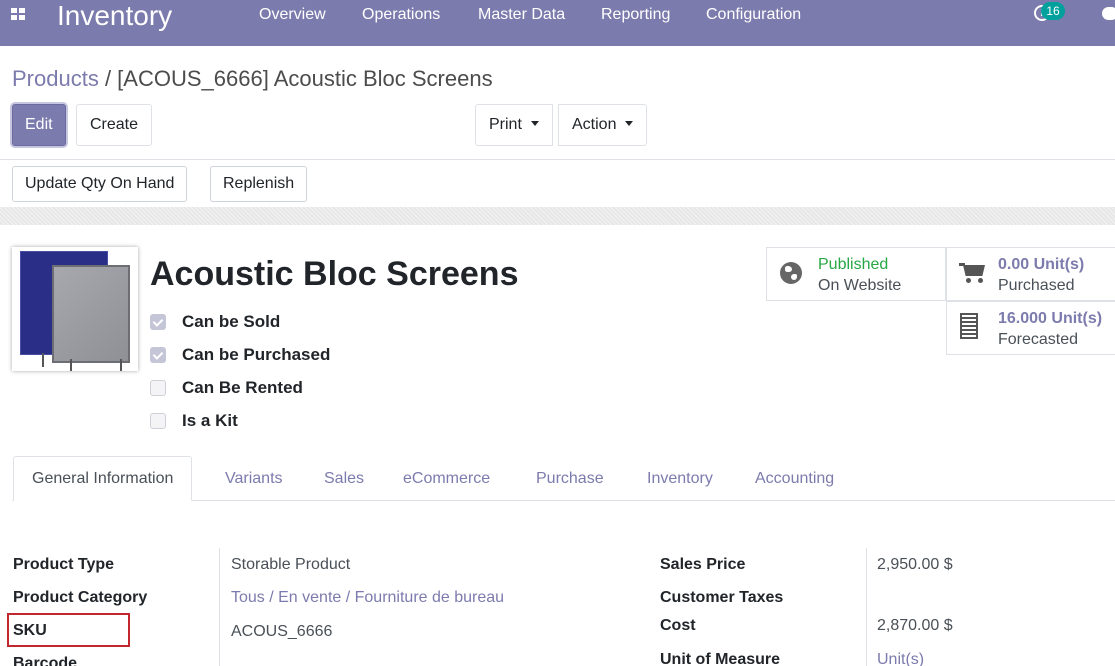 Image resolution: width=1115 pixels, height=666 pixels. Describe the element at coordinates (281, 632) in the screenshot. I see `sku-value: ACOUS_6666` at that location.